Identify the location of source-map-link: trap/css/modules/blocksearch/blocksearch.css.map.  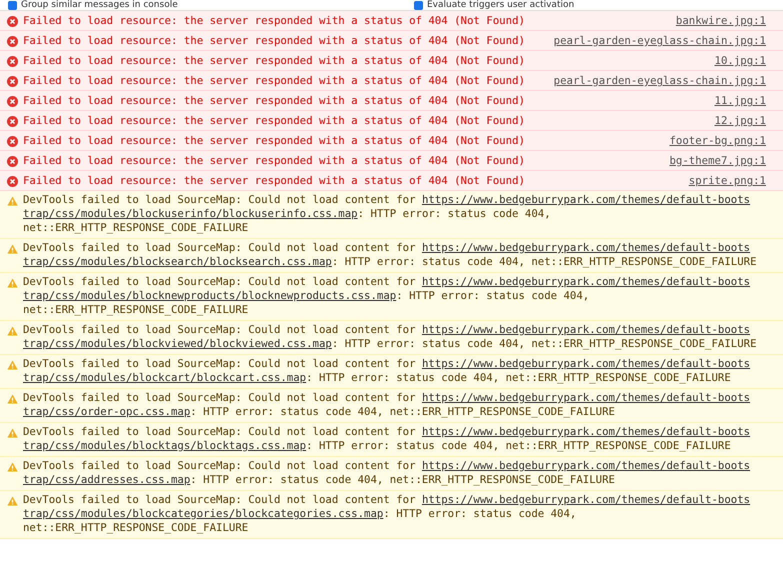
(177, 261).